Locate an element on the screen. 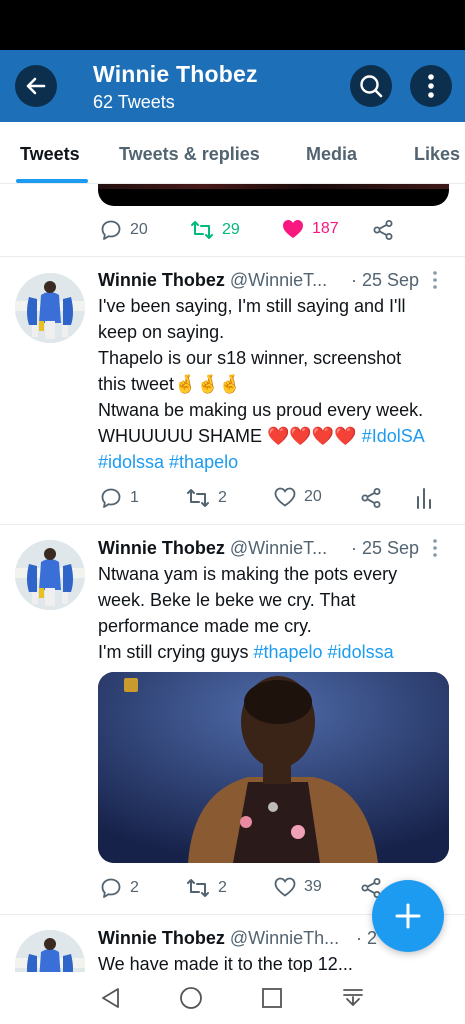 The height and width of the screenshot is (1024, 465). like-count: 20 is located at coordinates (313, 496).